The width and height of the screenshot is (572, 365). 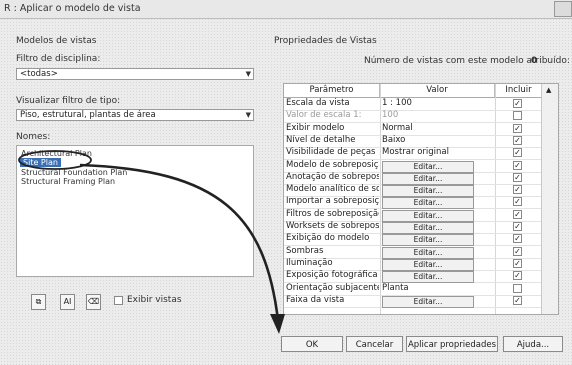 What do you see at coordinates (67, 302) in the screenshot?
I see `rename-icon: AI` at bounding box center [67, 302].